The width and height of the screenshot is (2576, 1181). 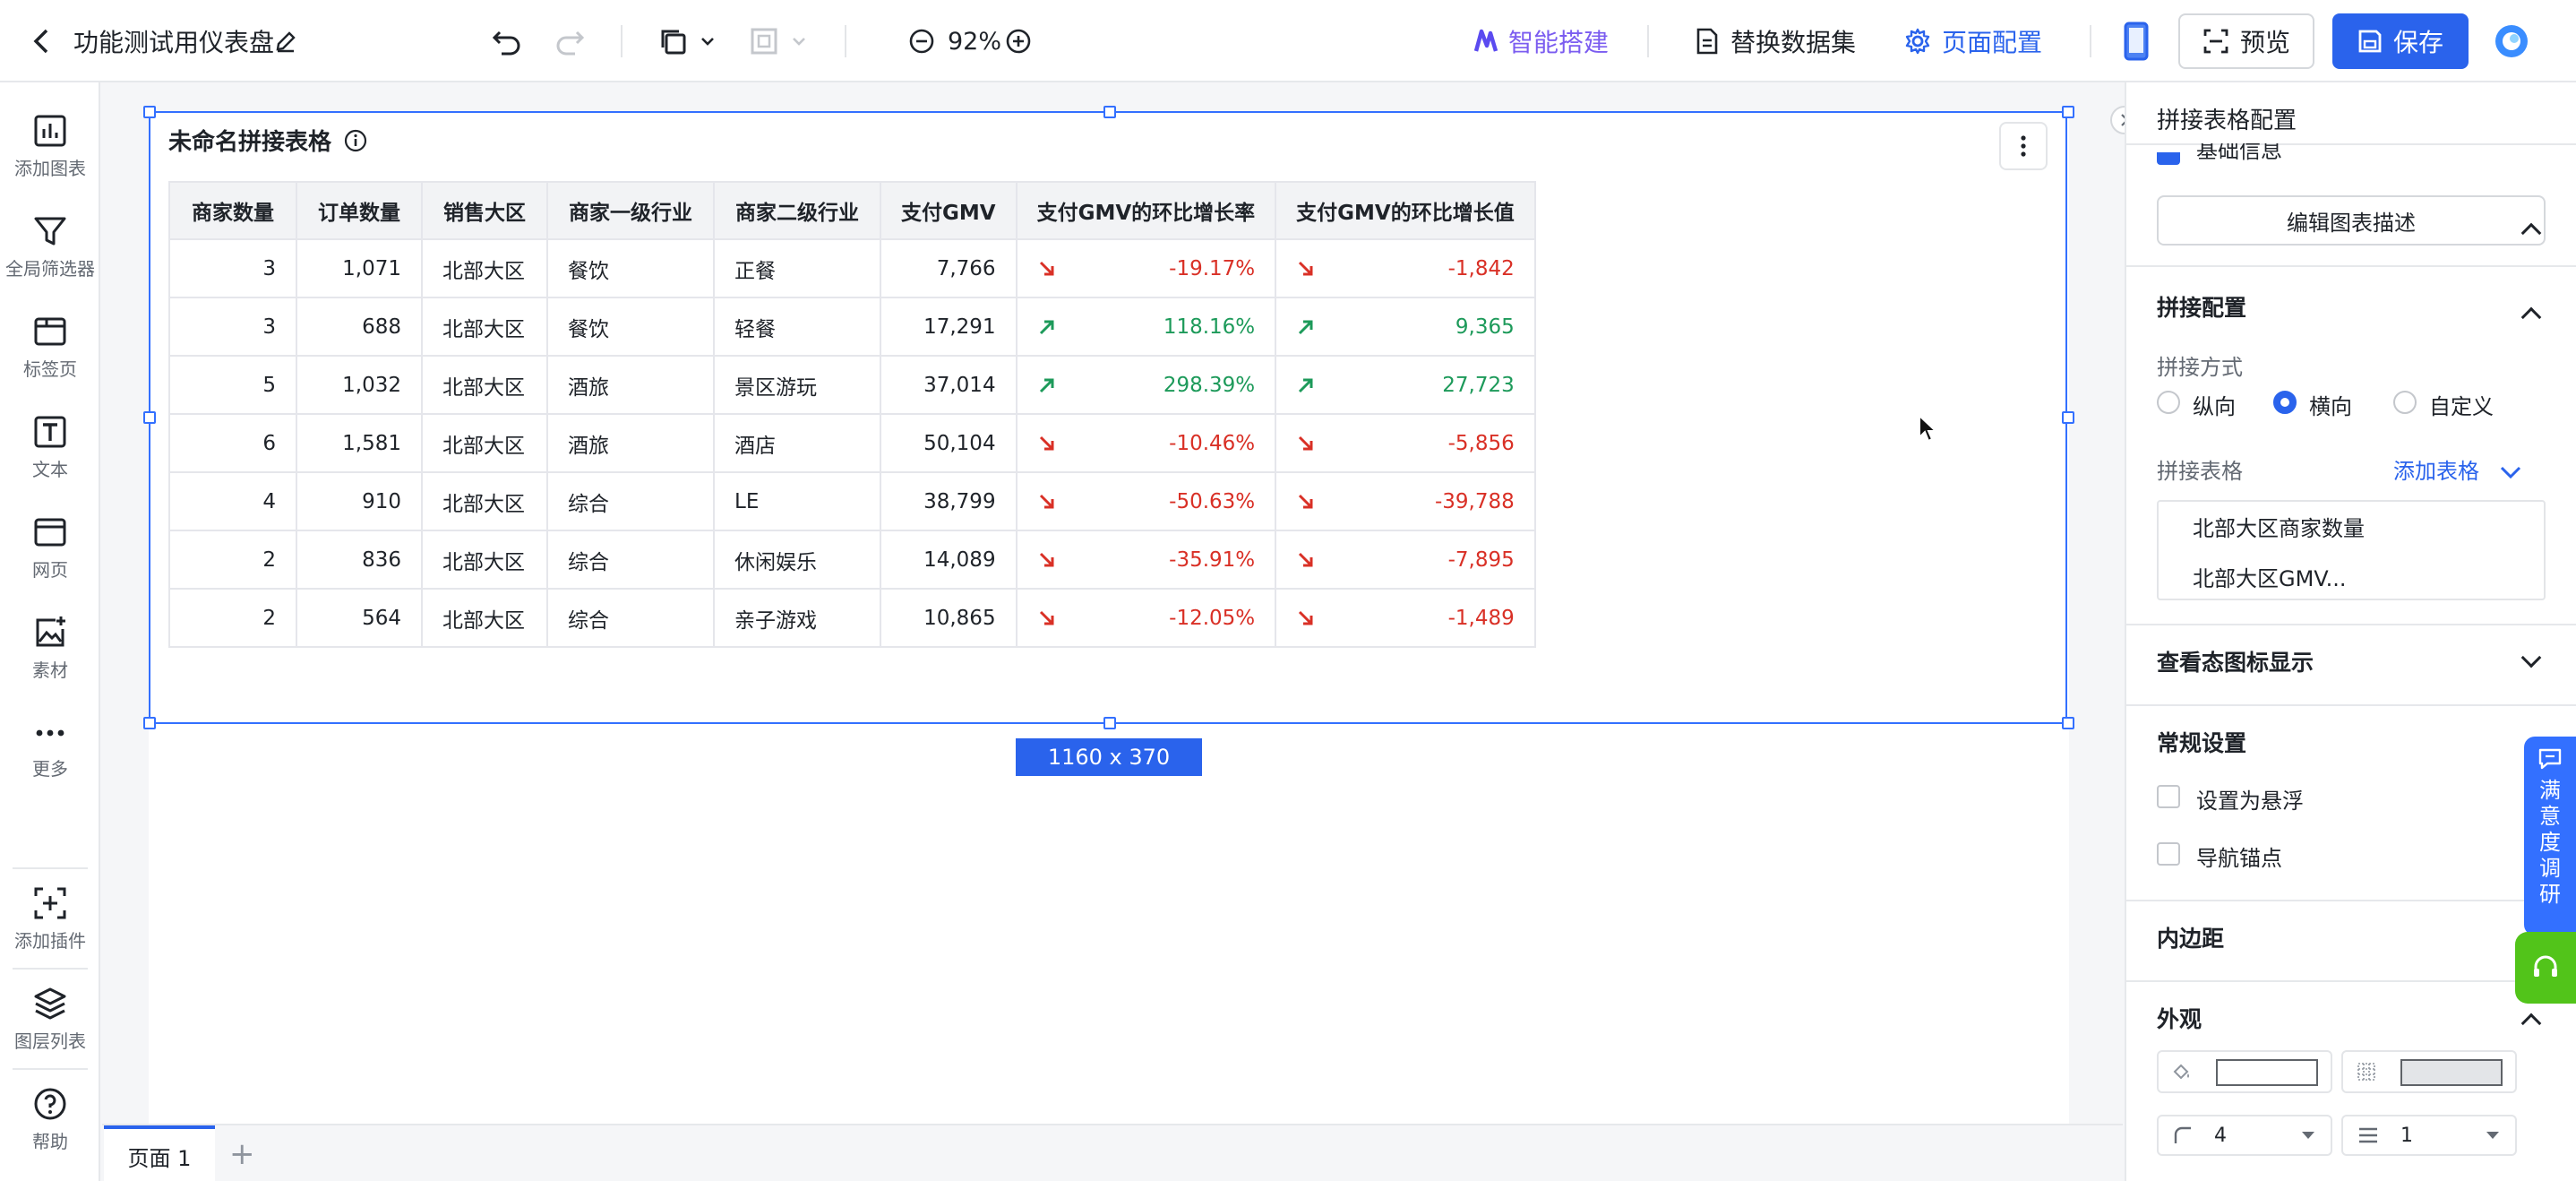 What do you see at coordinates (2168, 797) in the screenshot?
I see `float-checkbox` at bounding box center [2168, 797].